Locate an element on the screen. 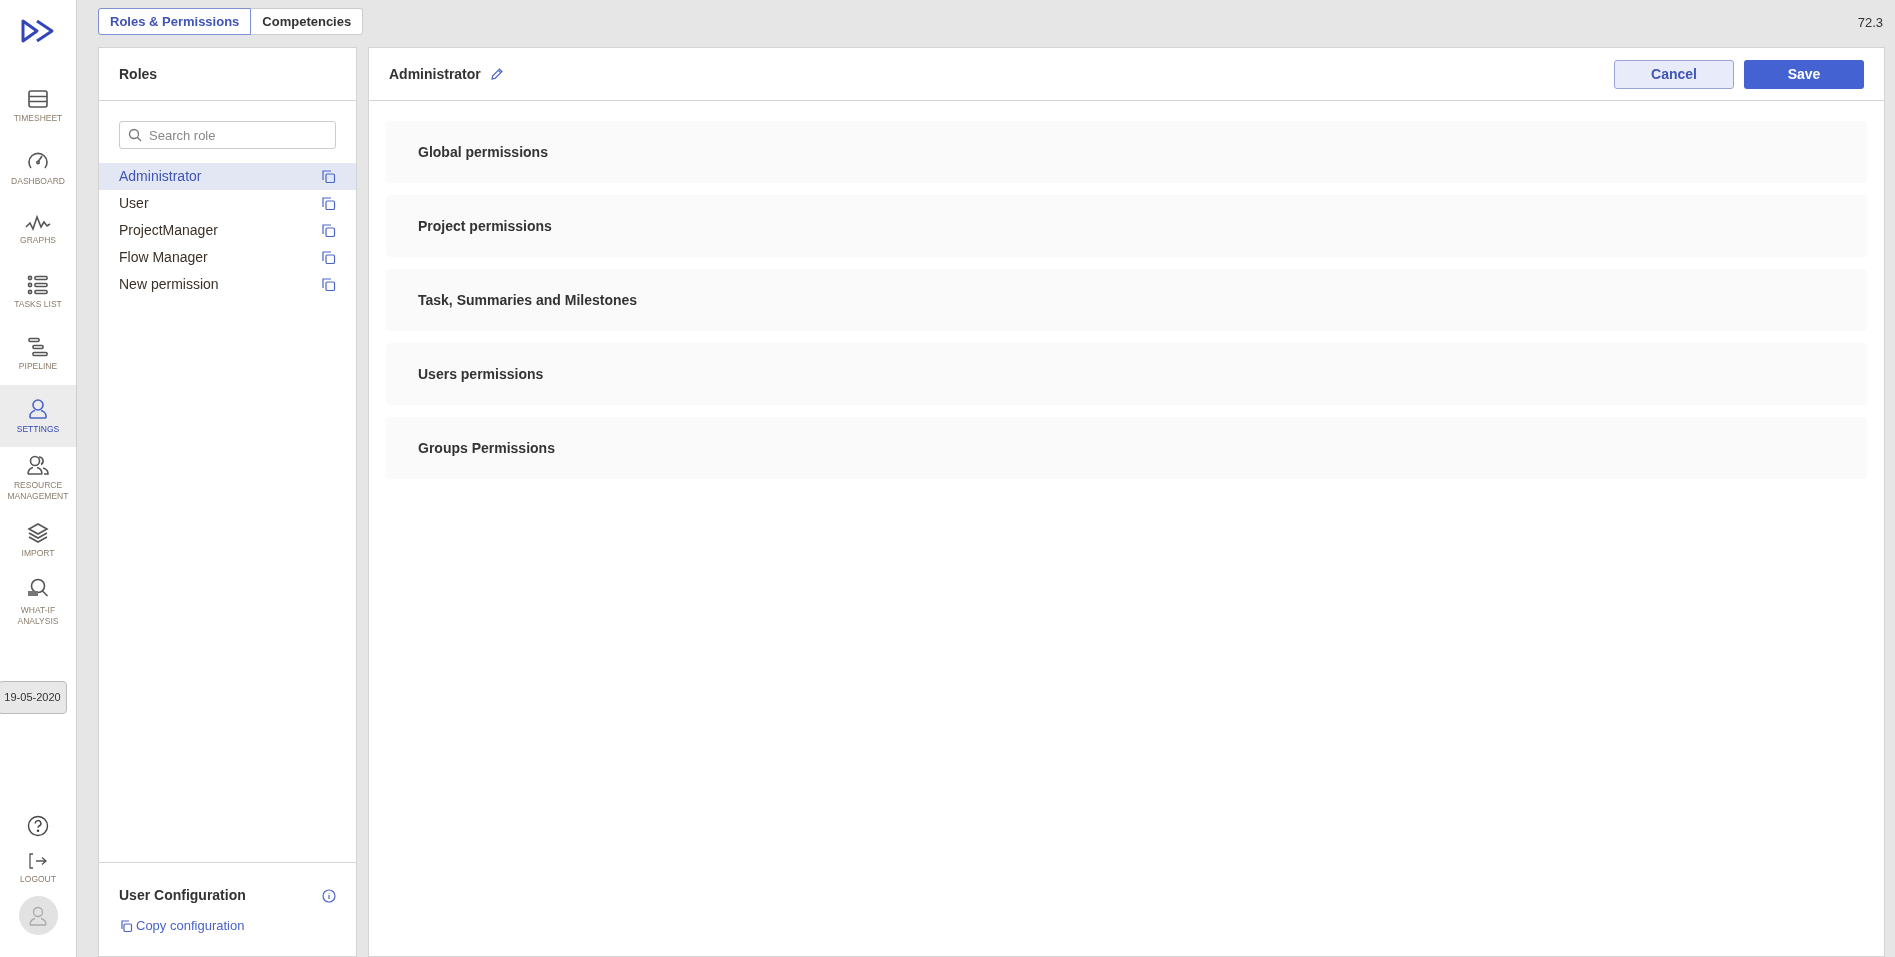  logo-icon is located at coordinates (38, 31).